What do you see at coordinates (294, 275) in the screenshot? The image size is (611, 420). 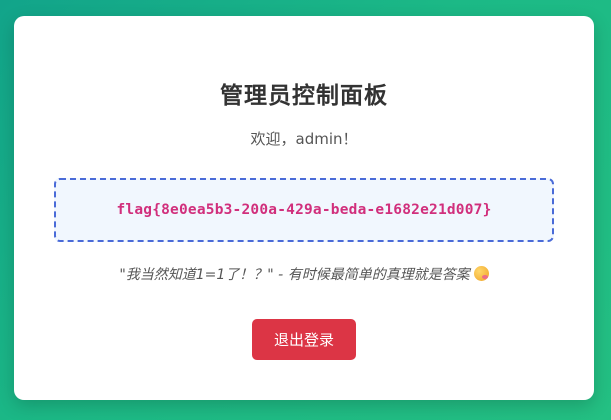 I see `quote-text: "我当然知道1=1了！？" - 有时候最简单的真理就是答案` at bounding box center [294, 275].